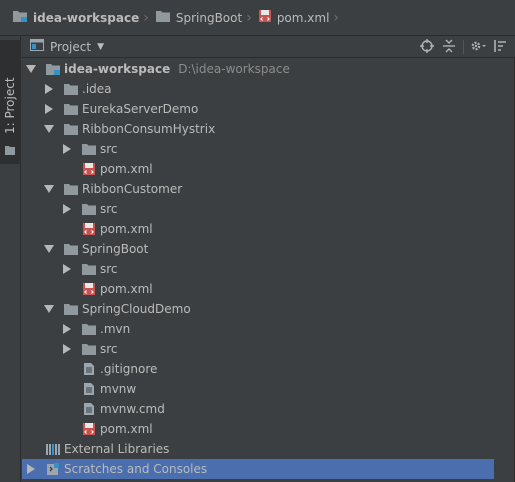 This screenshot has width=515, height=482. I want to click on tree-node: mvnw, so click(268, 389).